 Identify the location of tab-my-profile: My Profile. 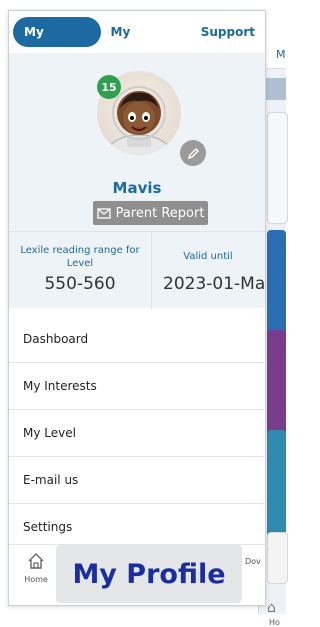
(57, 43).